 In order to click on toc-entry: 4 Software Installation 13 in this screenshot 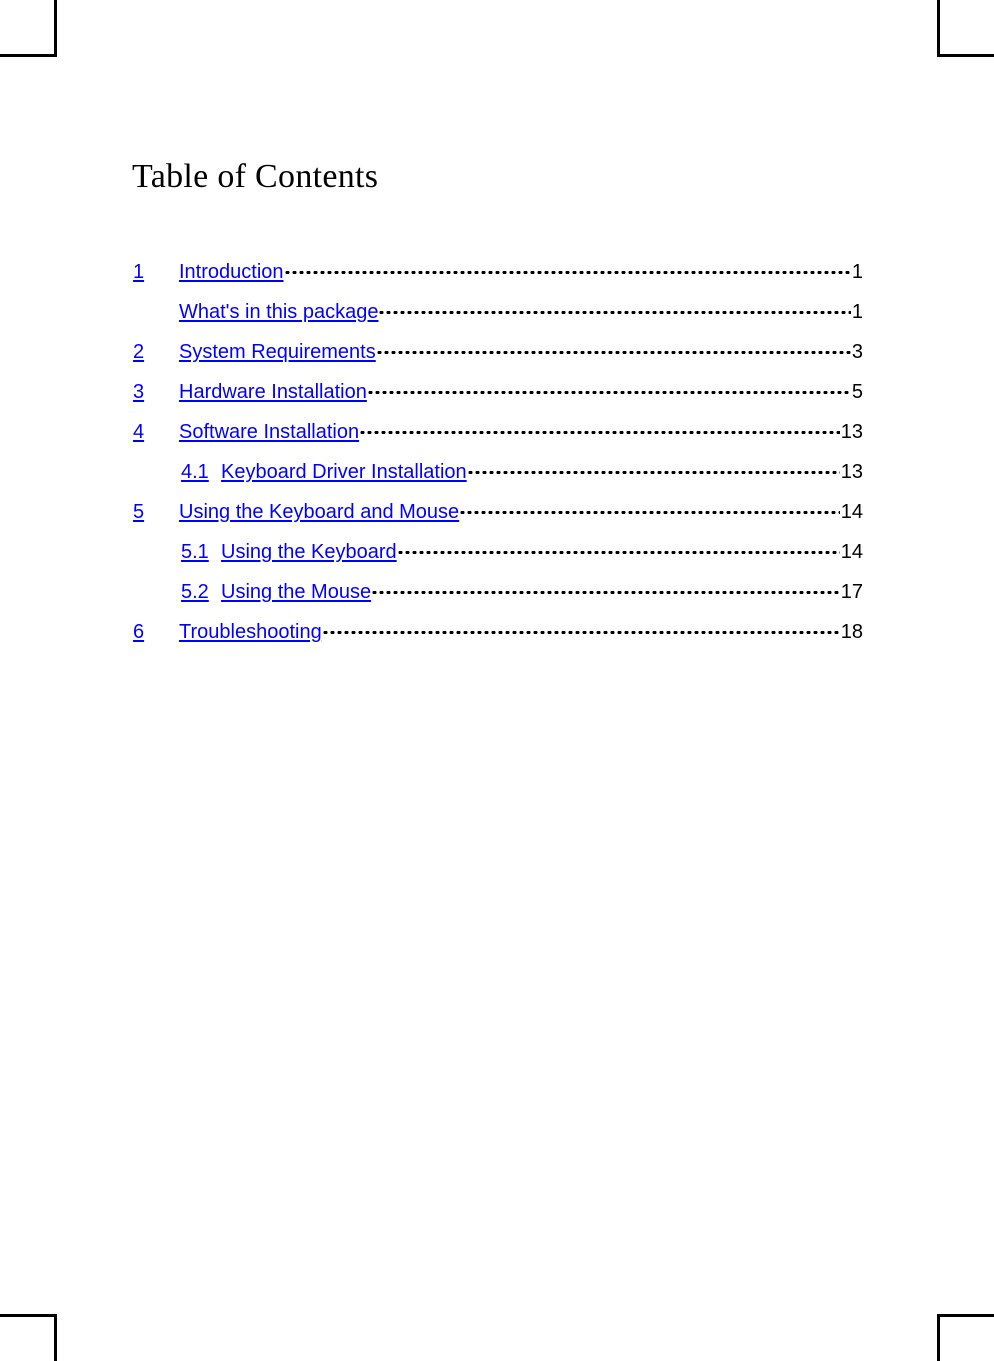, I will do `click(497, 432)`.